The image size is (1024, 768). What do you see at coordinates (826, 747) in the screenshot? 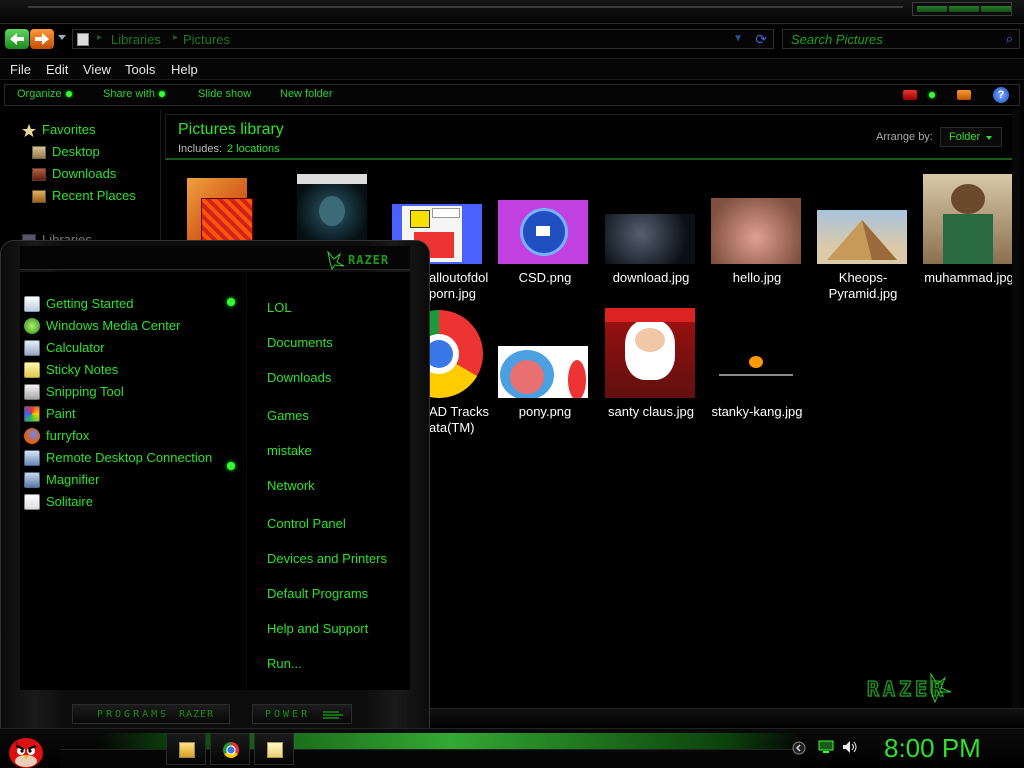
I see `network-icon` at bounding box center [826, 747].